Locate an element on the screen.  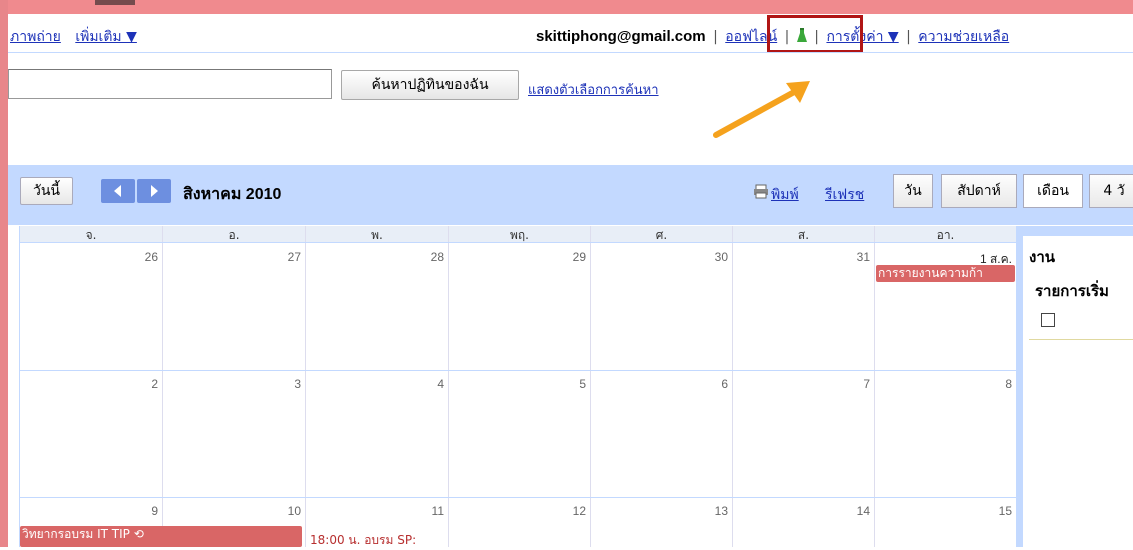
day-number: 28 is located at coordinates (420, 257).